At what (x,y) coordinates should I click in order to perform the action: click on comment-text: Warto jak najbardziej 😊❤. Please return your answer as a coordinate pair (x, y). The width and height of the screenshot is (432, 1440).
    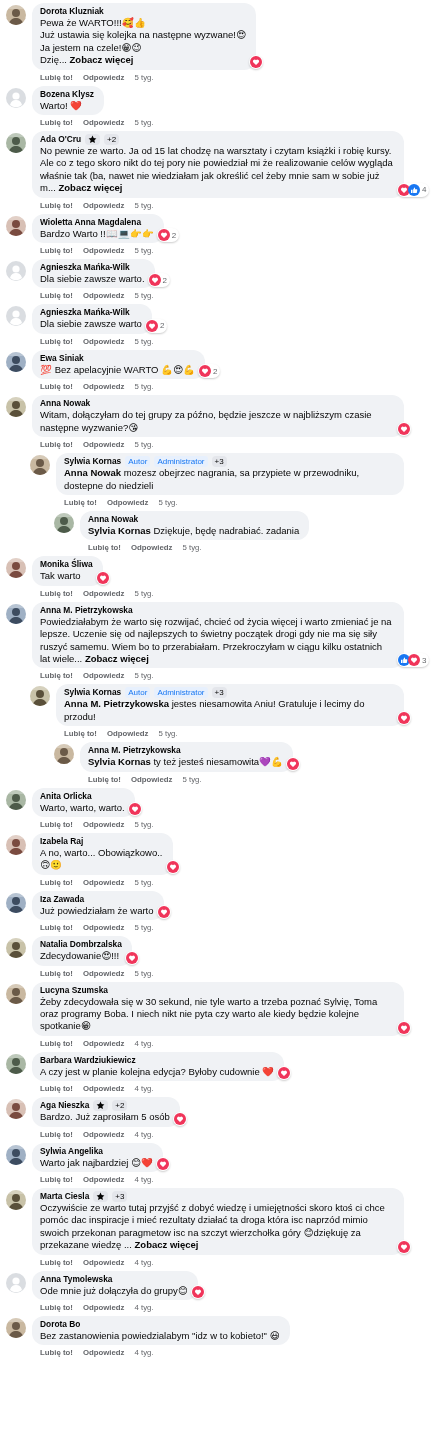
    Looking at the image, I should click on (96, 1163).